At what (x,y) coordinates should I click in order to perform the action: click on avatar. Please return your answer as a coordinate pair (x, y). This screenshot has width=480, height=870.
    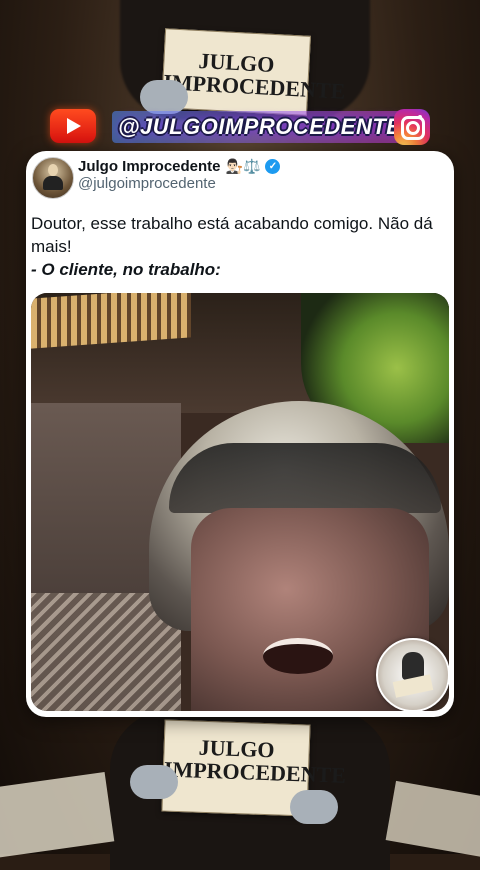
    Looking at the image, I should click on (53, 178).